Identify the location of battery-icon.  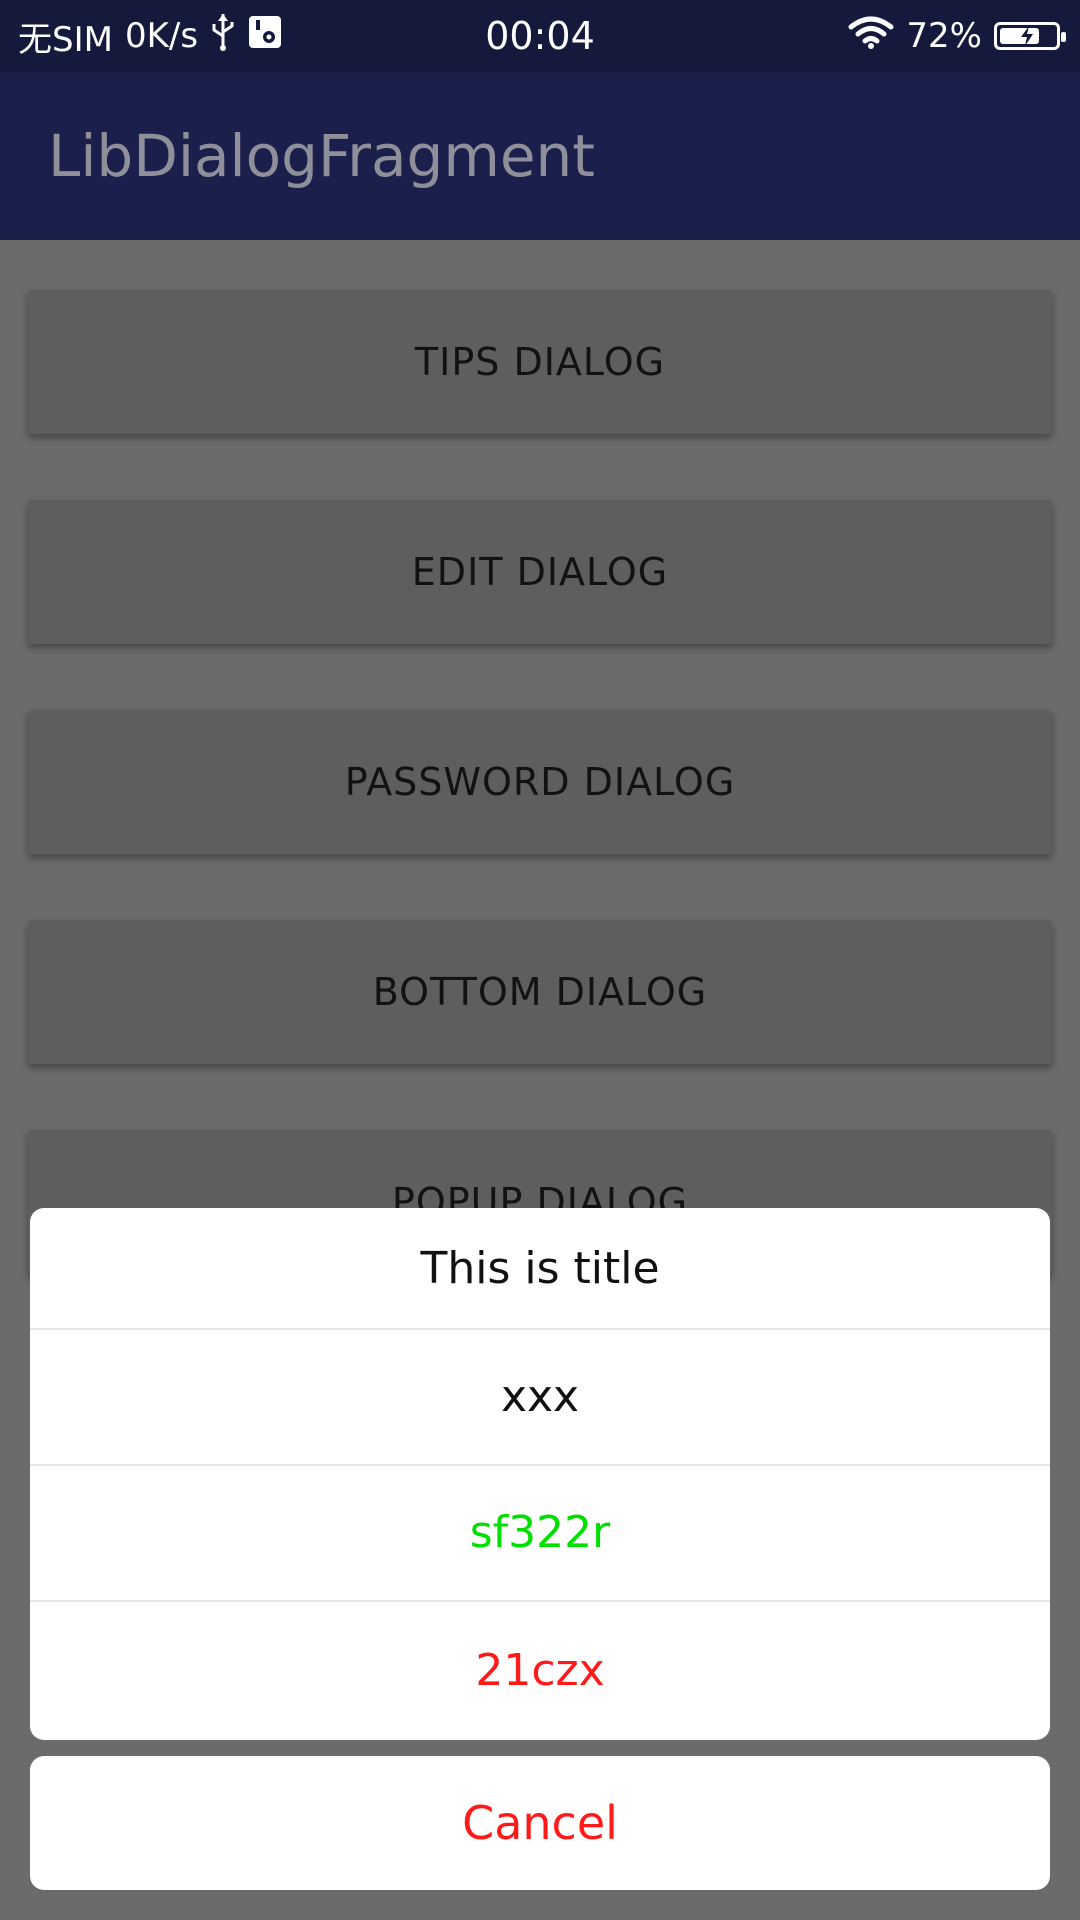
(1030, 36).